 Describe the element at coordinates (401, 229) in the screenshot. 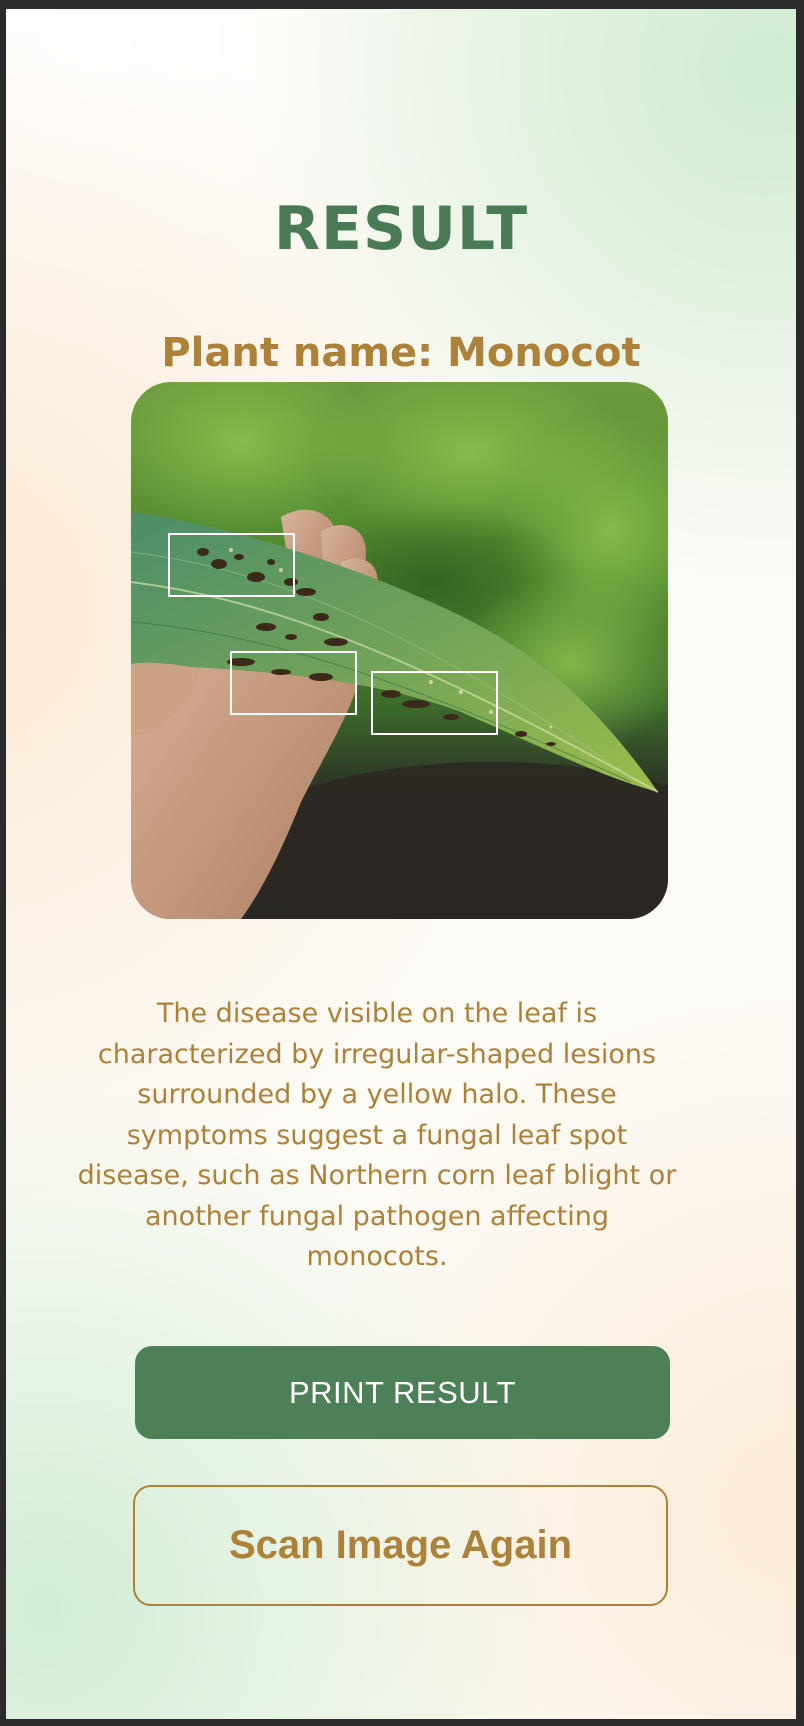

I see `page-title: RESULT` at that location.